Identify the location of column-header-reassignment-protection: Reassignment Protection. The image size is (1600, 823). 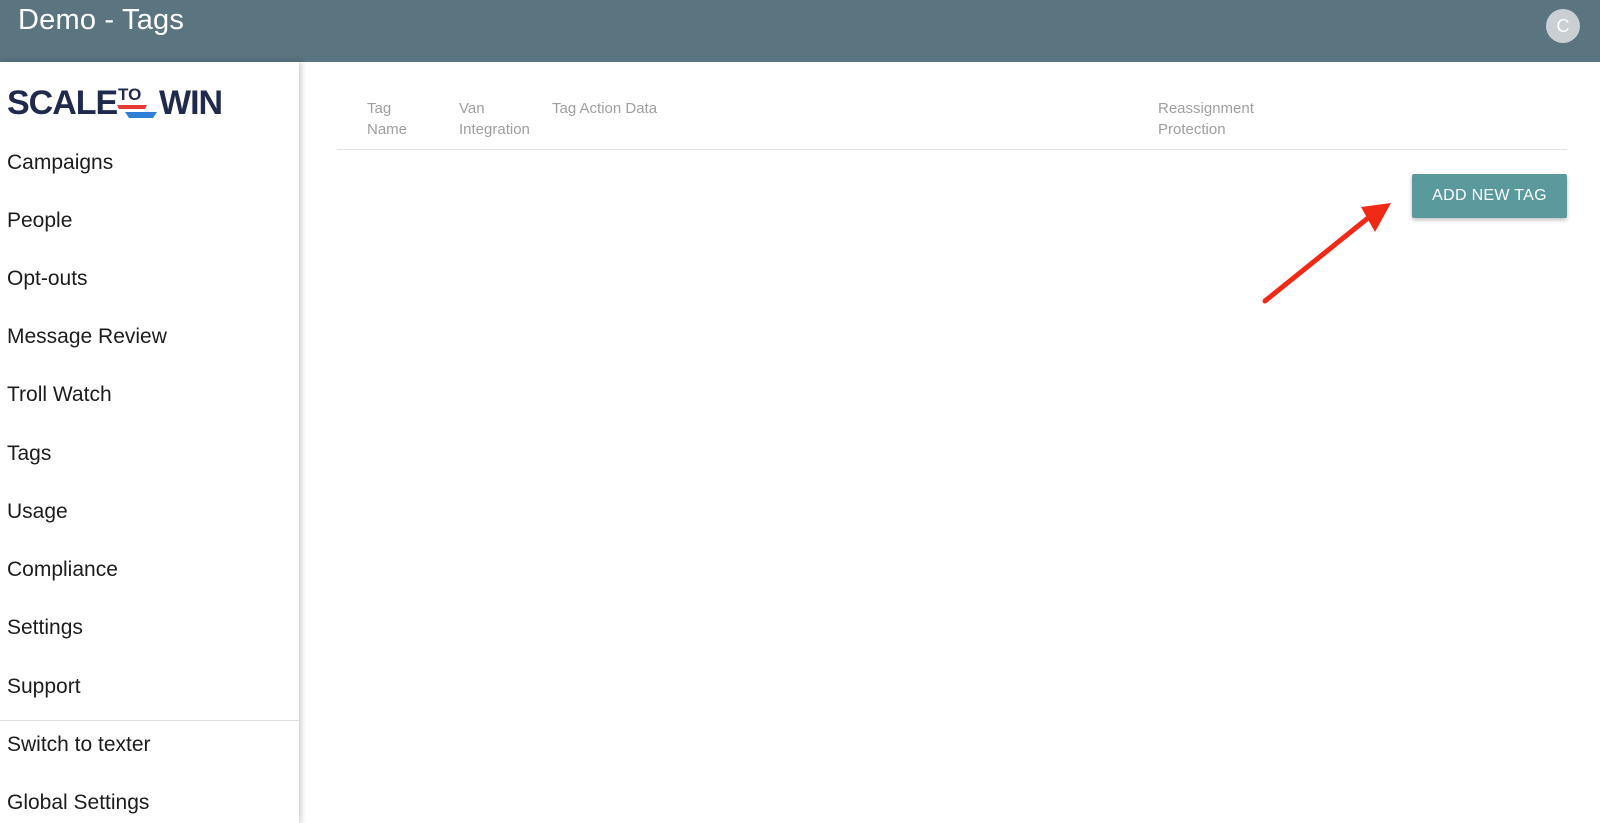
(1206, 119).